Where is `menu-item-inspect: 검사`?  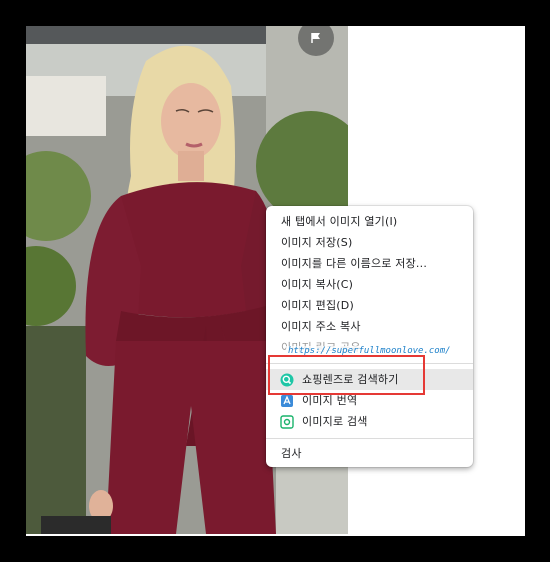
menu-item-inspect: 검사 is located at coordinates (369, 453).